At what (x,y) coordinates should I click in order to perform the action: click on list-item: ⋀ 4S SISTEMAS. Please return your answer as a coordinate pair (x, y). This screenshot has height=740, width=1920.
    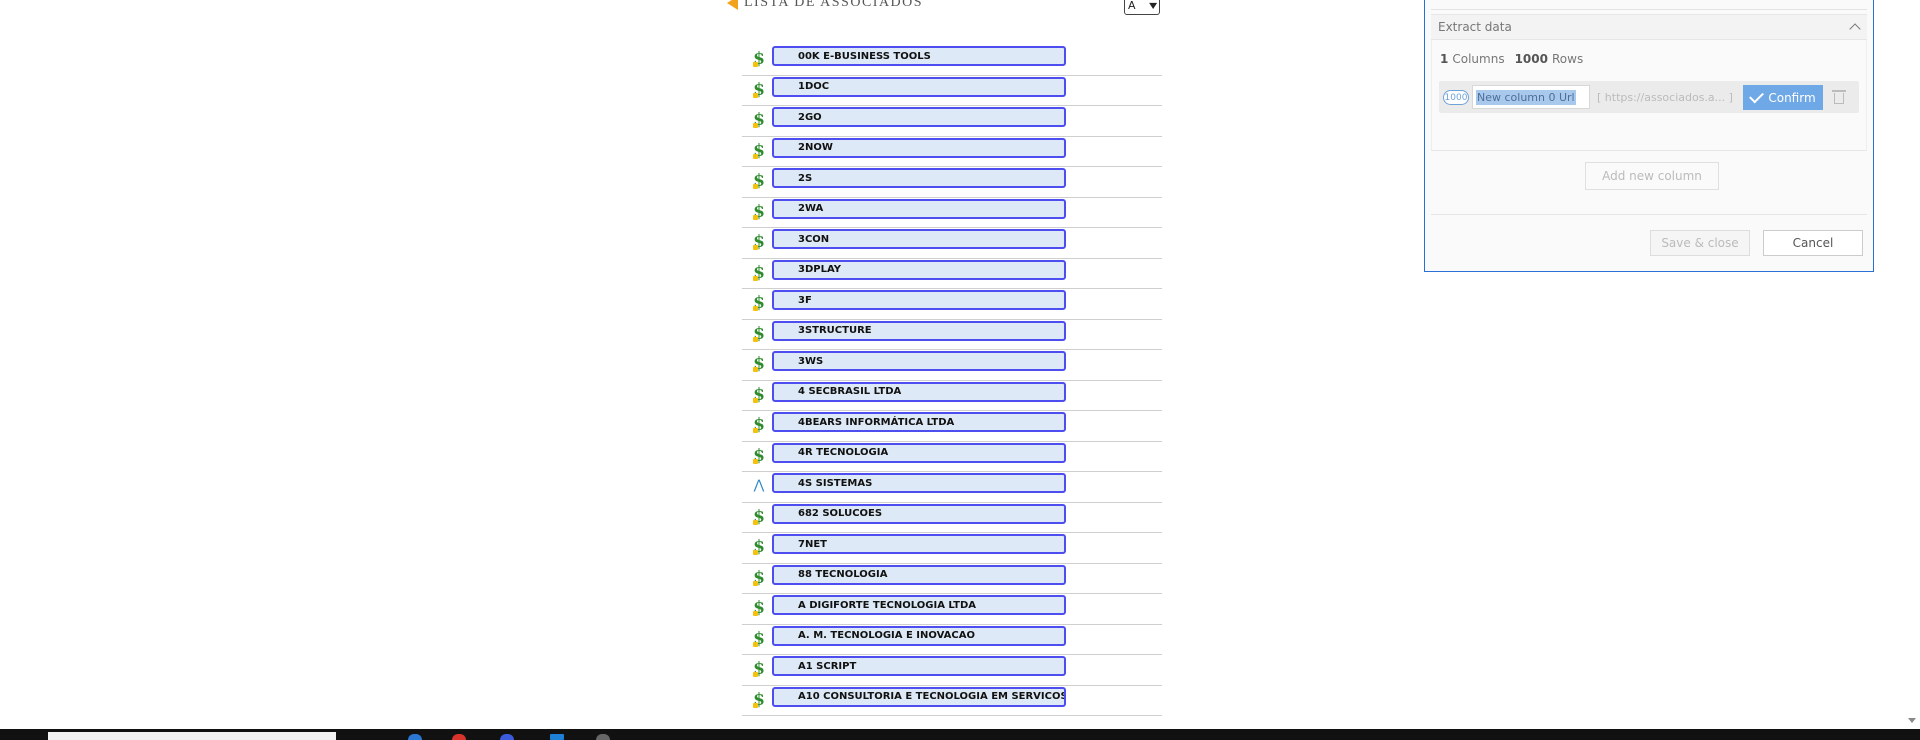
    Looking at the image, I should click on (952, 487).